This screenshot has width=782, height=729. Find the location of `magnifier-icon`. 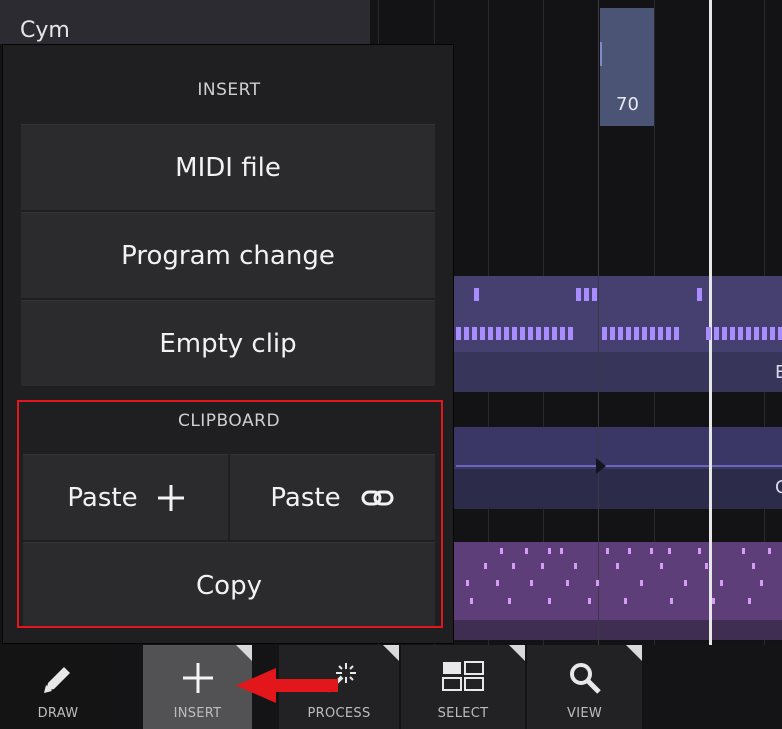

magnifier-icon is located at coordinates (585, 680).